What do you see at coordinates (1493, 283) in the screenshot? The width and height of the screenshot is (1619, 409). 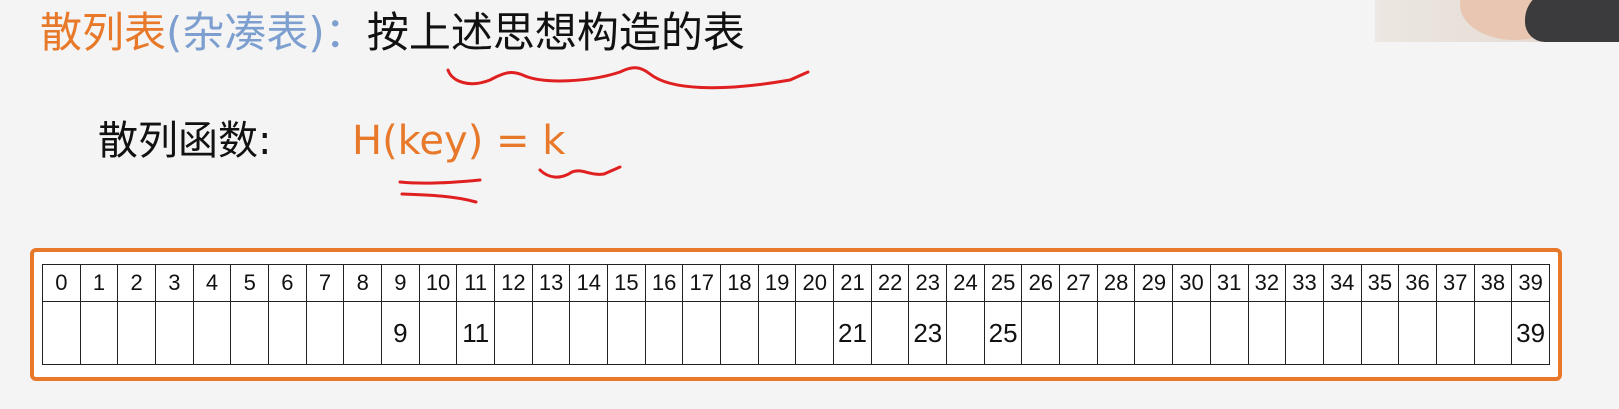 I see `index-cell: 38` at bounding box center [1493, 283].